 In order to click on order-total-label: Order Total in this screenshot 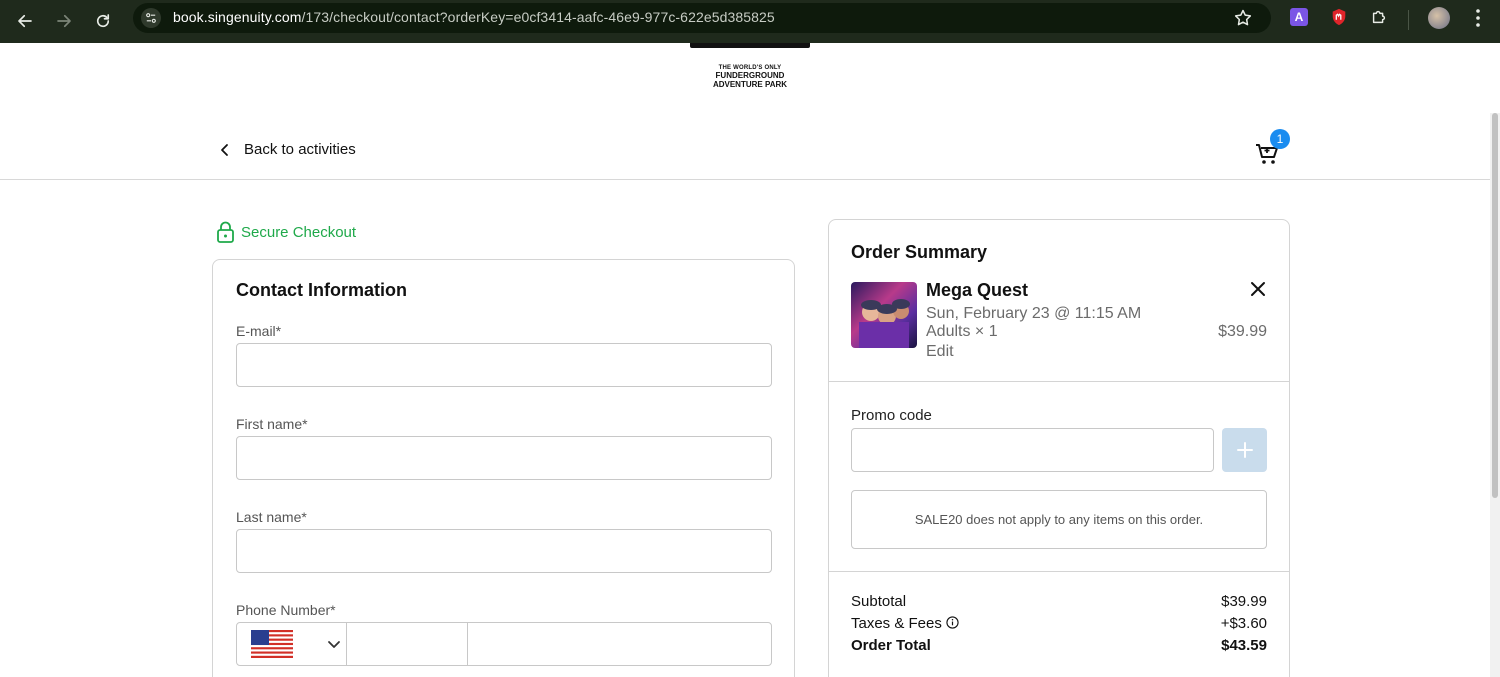, I will do `click(891, 645)`.